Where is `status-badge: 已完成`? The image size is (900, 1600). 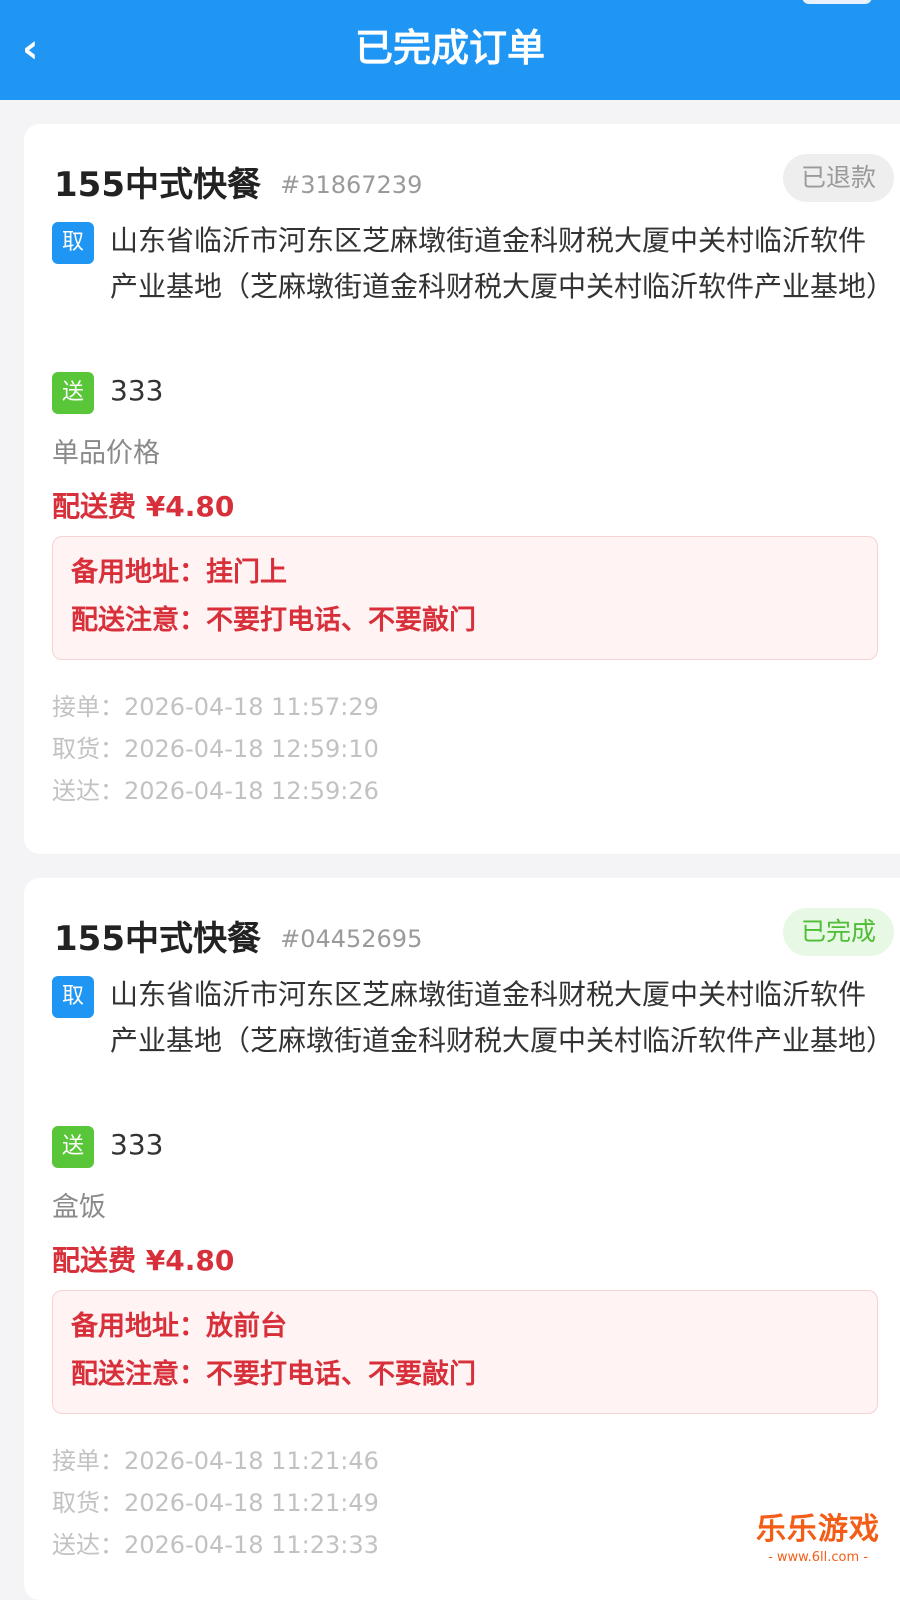 status-badge: 已完成 is located at coordinates (838, 932).